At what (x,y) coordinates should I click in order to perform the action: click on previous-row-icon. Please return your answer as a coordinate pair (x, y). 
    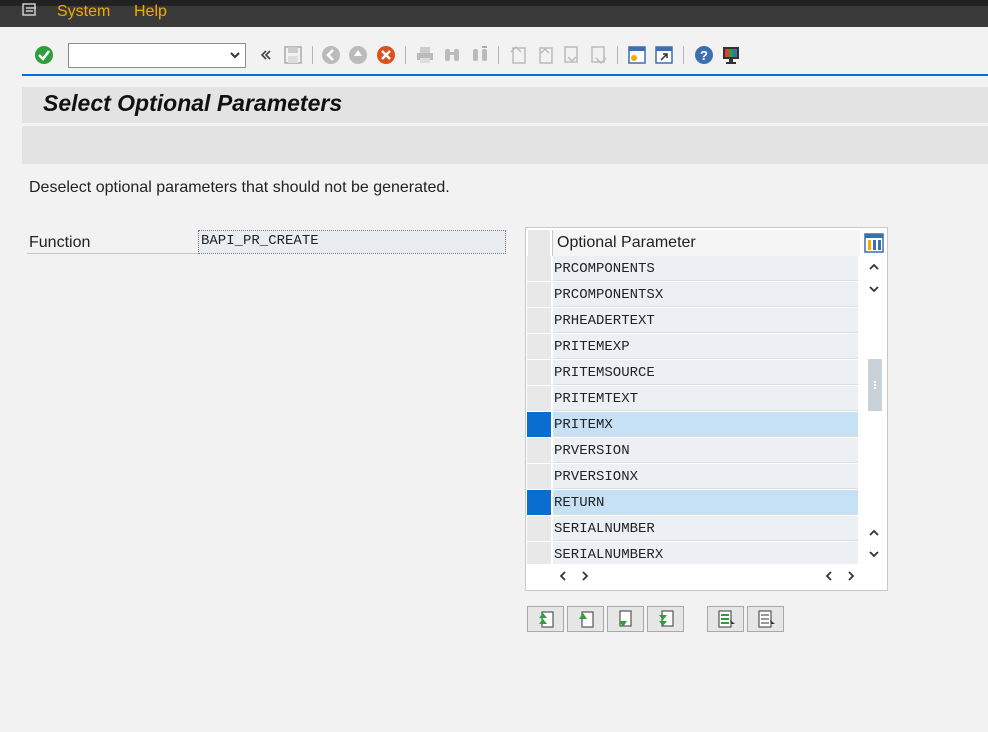
    Looking at the image, I should click on (586, 619).